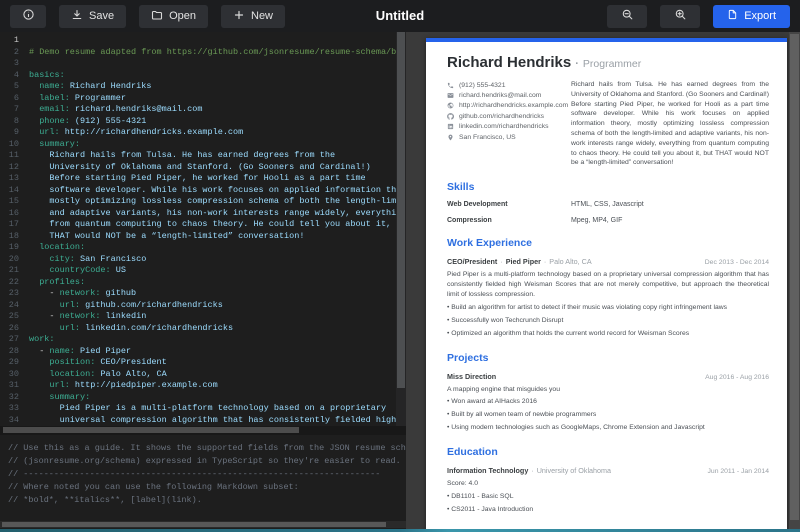 The width and height of the screenshot is (800, 532). Describe the element at coordinates (198, 248) in the screenshot. I see `code-line: 19 location:` at that location.